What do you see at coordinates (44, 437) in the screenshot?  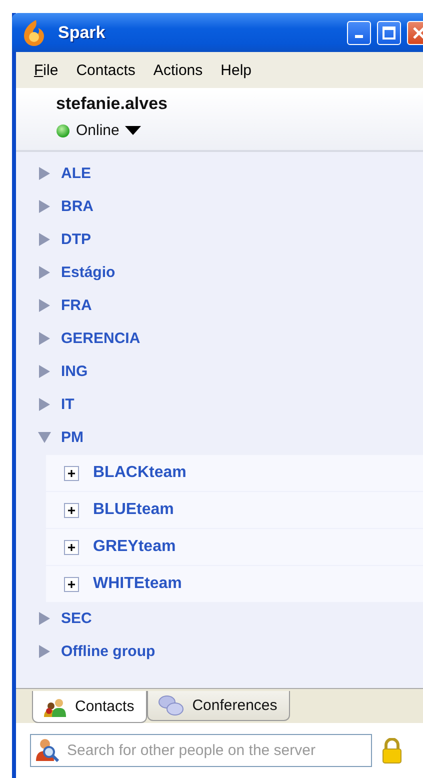 I see `collapse-arrow-icon` at bounding box center [44, 437].